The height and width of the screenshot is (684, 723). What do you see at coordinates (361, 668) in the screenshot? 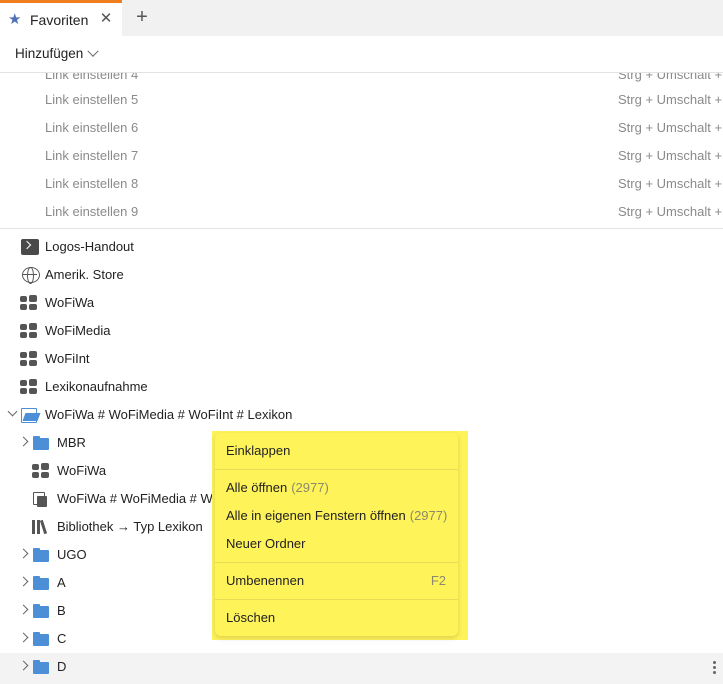
I see `tree-folder: D` at bounding box center [361, 668].